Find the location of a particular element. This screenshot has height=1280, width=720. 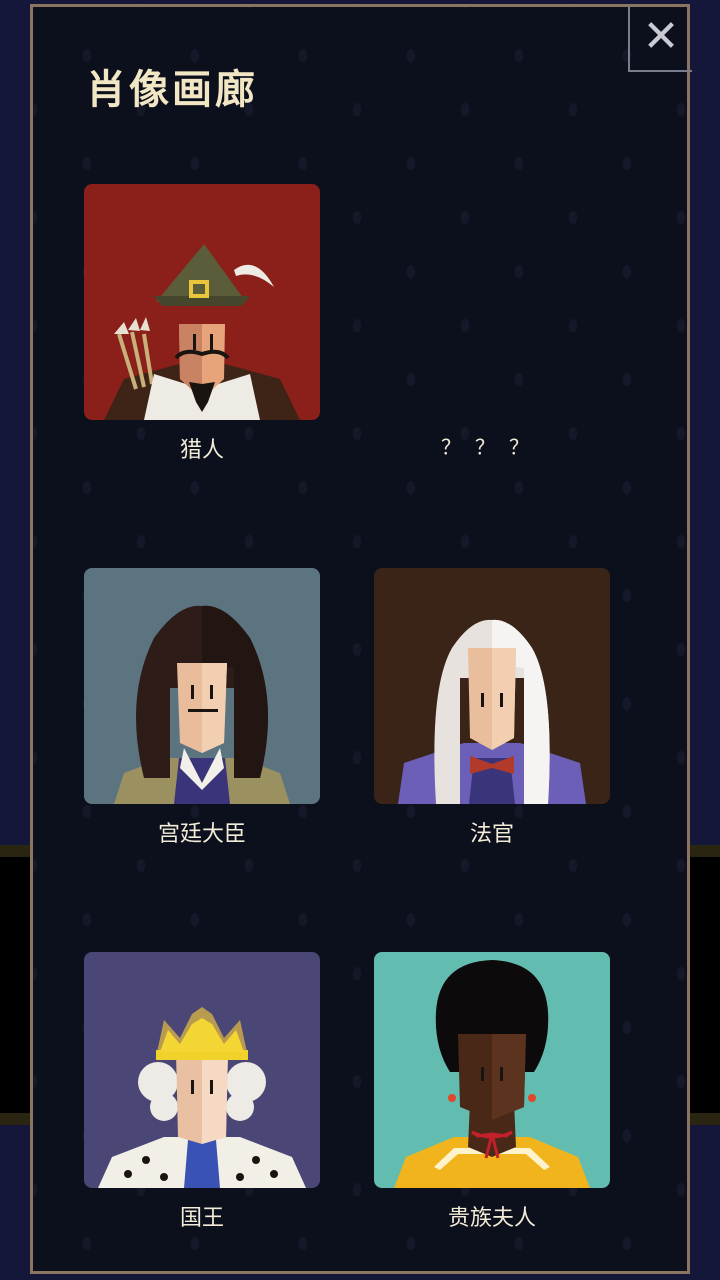

portrait-name: 法官 is located at coordinates (491, 834).